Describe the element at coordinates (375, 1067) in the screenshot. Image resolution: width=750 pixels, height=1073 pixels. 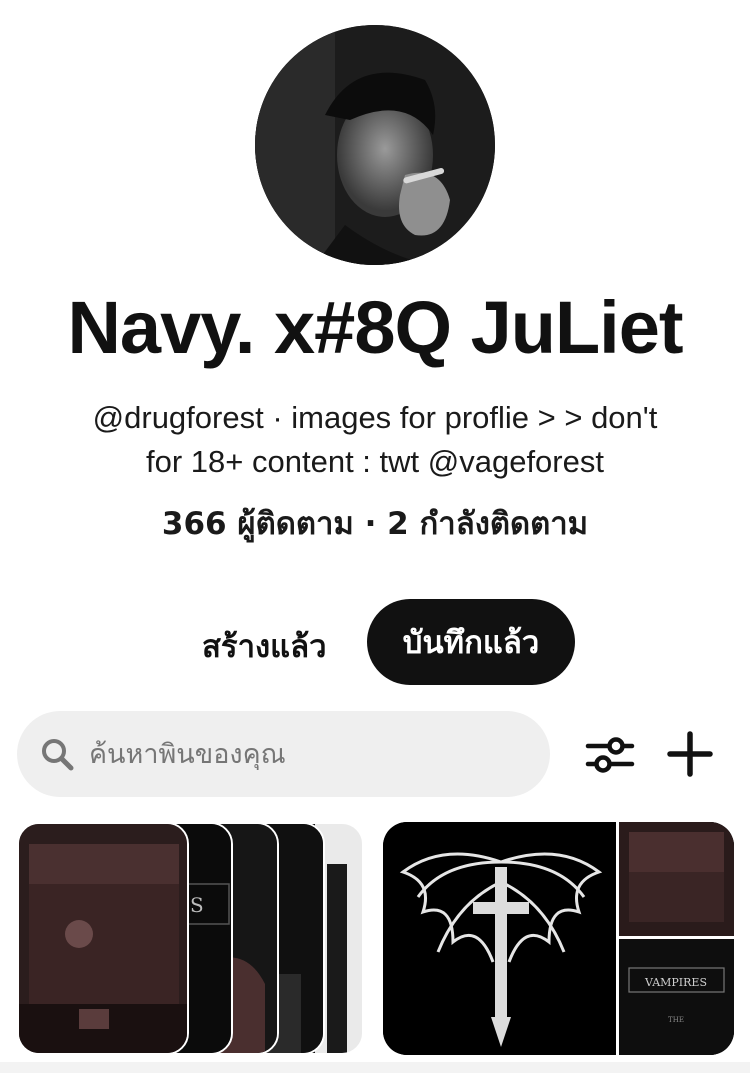
I see `bottom-edge` at that location.